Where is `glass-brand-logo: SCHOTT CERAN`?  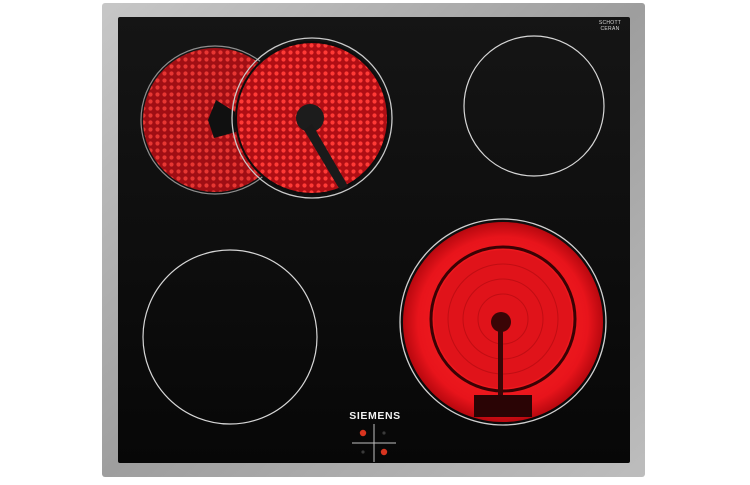
glass-brand-logo: SCHOTT CERAN is located at coordinates (610, 26).